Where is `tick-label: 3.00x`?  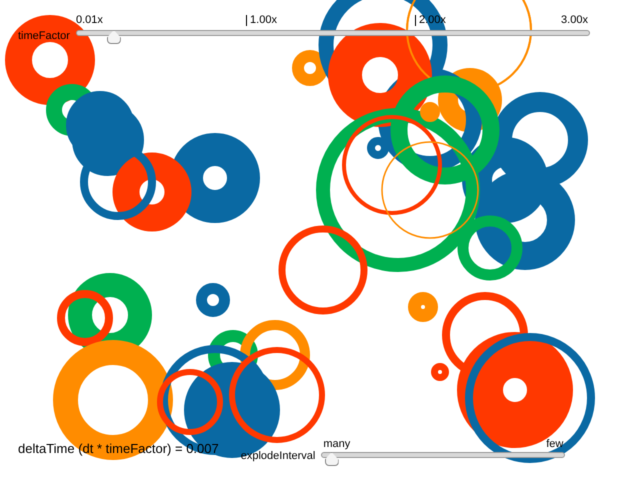
tick-label: 3.00x is located at coordinates (574, 20).